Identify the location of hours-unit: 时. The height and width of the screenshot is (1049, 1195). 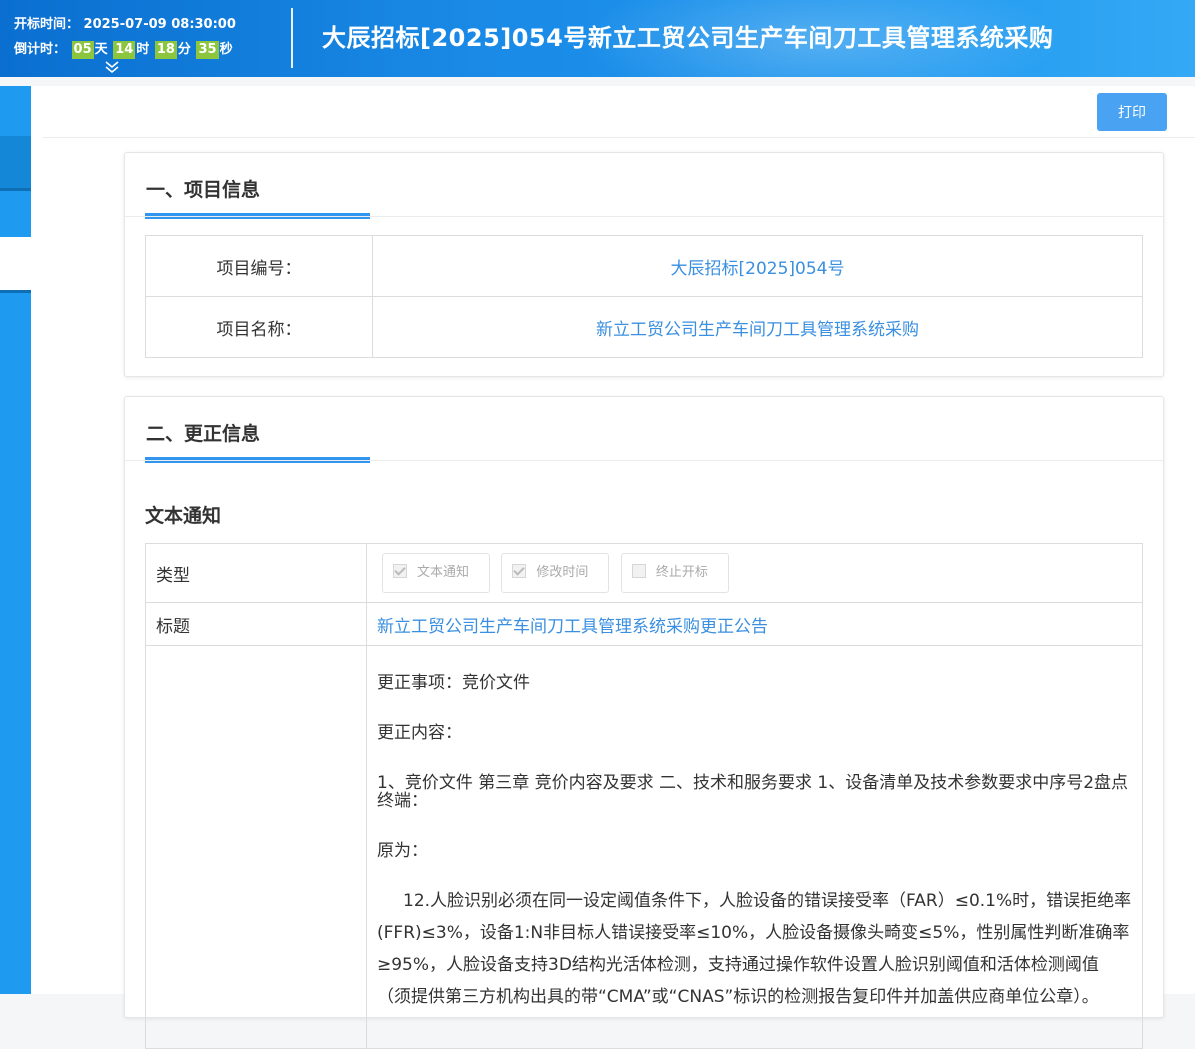
(143, 49).